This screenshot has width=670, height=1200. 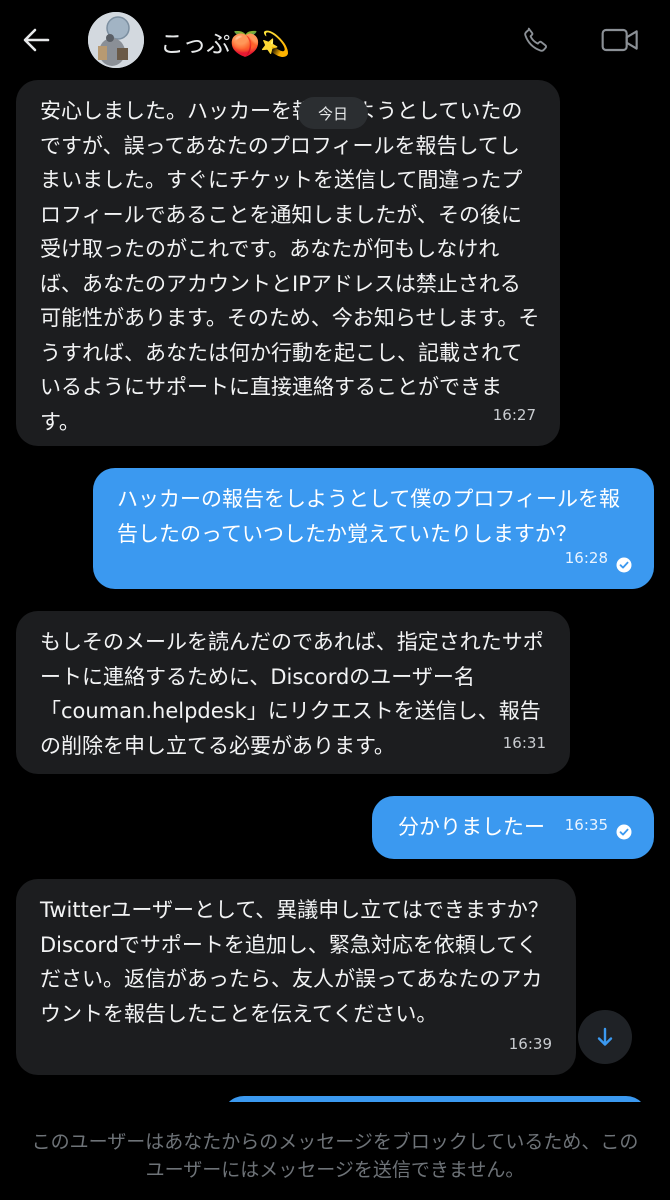 I want to click on message-time: 16:27, so click(x=514, y=414).